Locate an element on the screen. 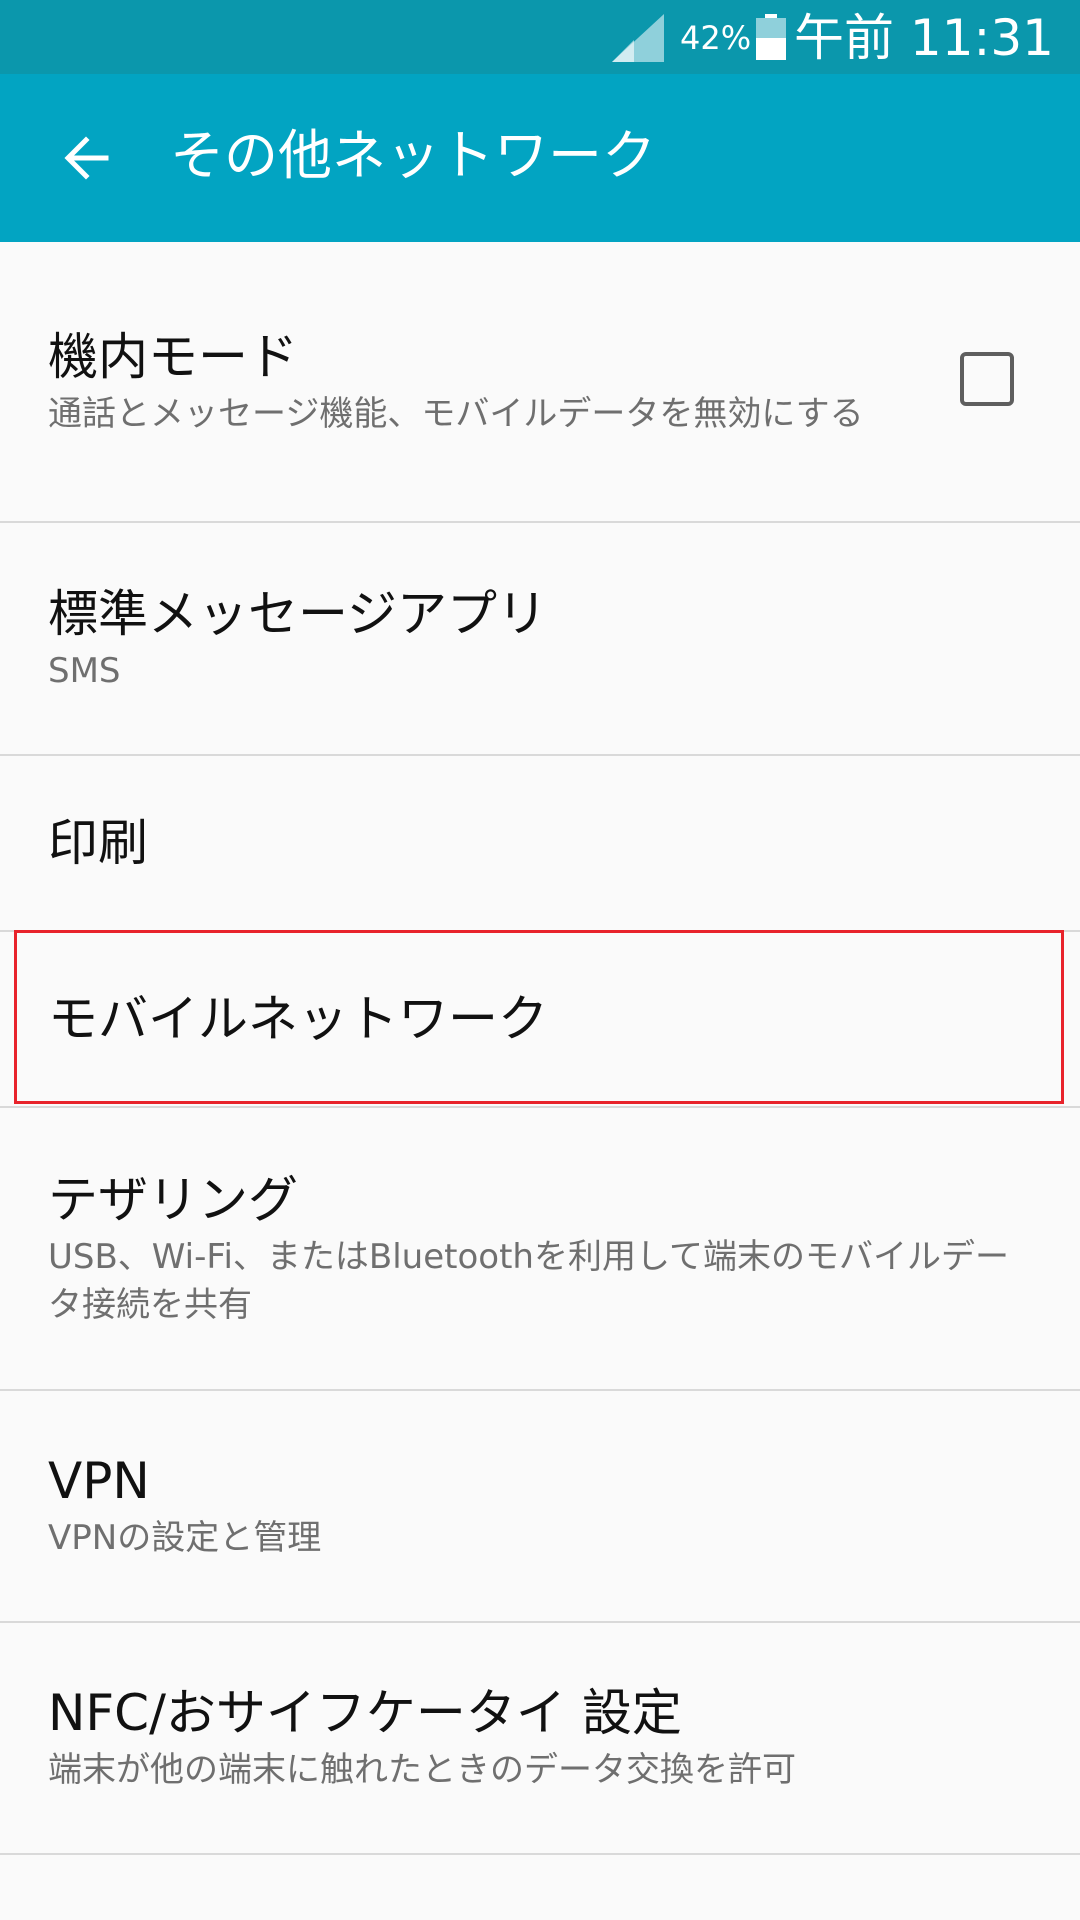  list-item-nfc-settings: NFC/おサイフケータイ 設定 端末が他の端末に触れたときのデータ交換を許可 is located at coordinates (540, 1739).